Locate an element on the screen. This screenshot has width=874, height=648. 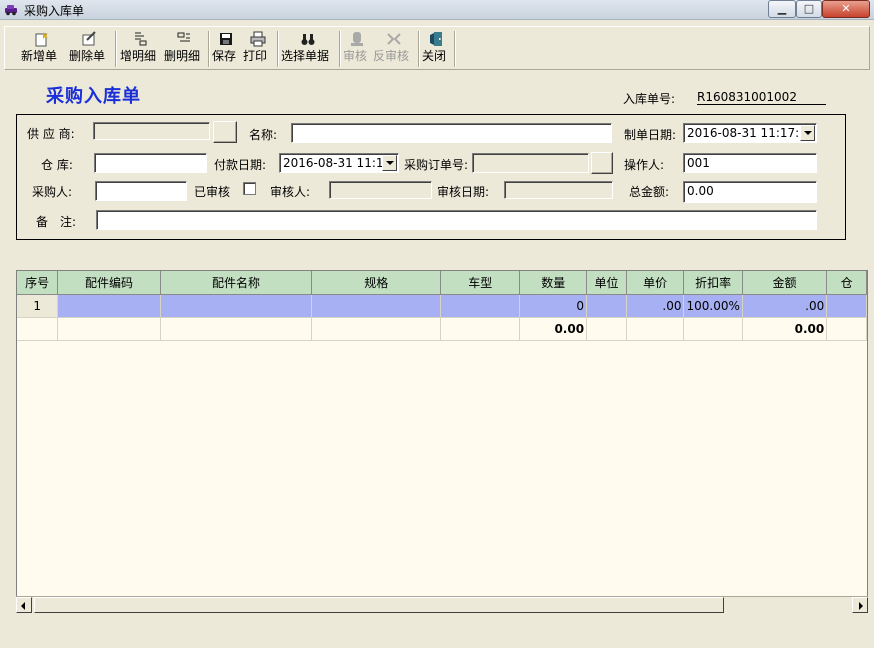
audit-date-label: 审核日期: is located at coordinates (463, 192).